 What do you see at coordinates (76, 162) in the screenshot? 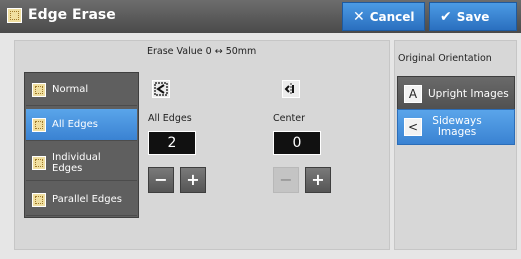
I see `mode-label: Individual Edges` at bounding box center [76, 162].